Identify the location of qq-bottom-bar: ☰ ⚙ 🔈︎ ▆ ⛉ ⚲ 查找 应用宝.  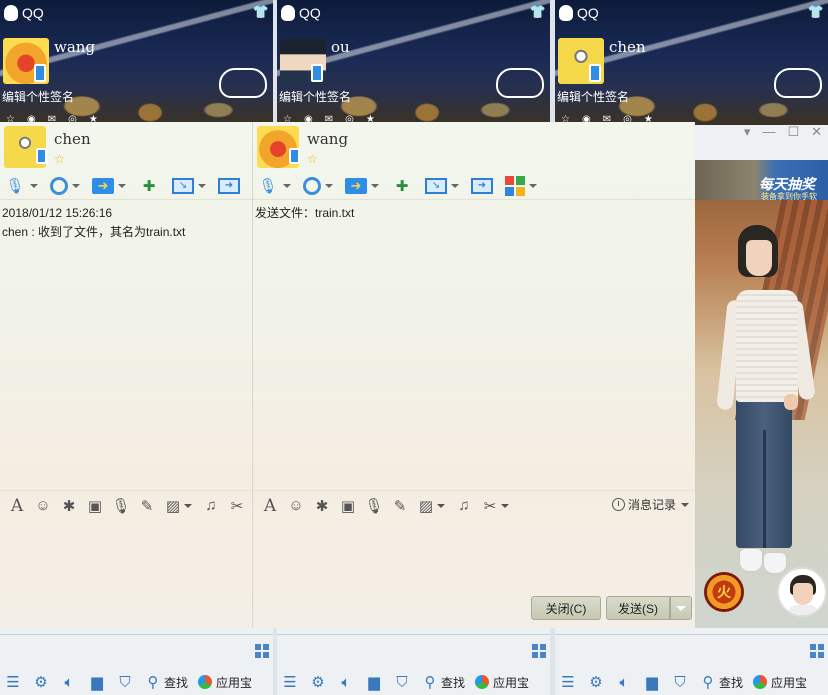
(691, 682).